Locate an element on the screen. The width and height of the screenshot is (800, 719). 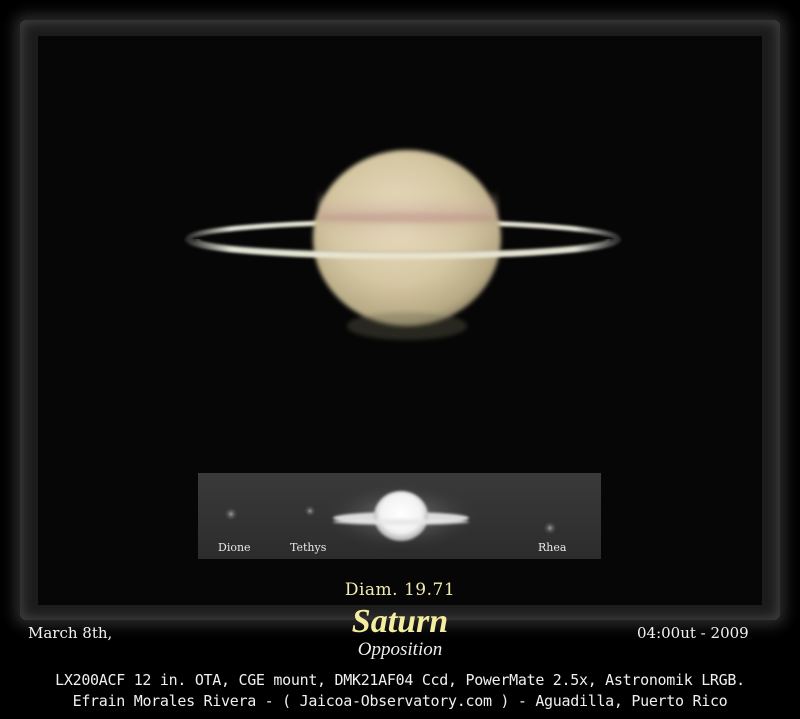
dione-moon is located at coordinates (231, 514).